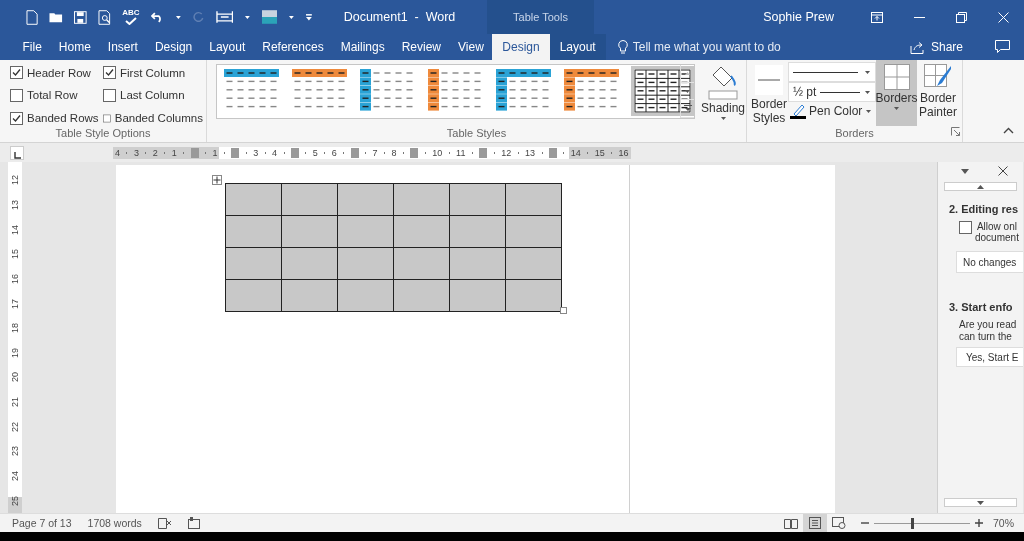 This screenshot has height=541, width=1024. What do you see at coordinates (80, 17) in the screenshot?
I see `save-icon` at bounding box center [80, 17].